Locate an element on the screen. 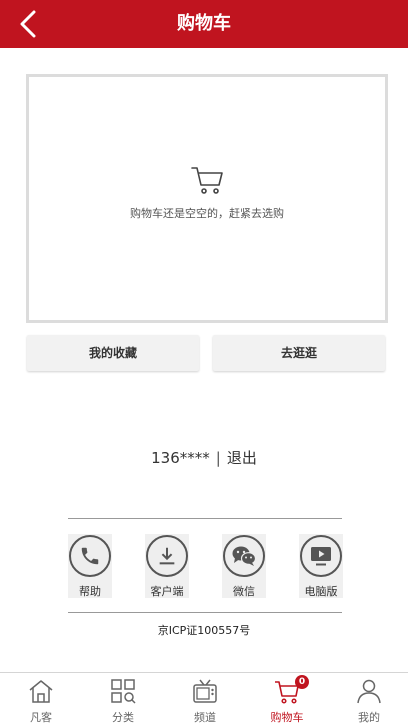 This screenshot has height=726, width=408. tab-channel: 频道 is located at coordinates (205, 700).